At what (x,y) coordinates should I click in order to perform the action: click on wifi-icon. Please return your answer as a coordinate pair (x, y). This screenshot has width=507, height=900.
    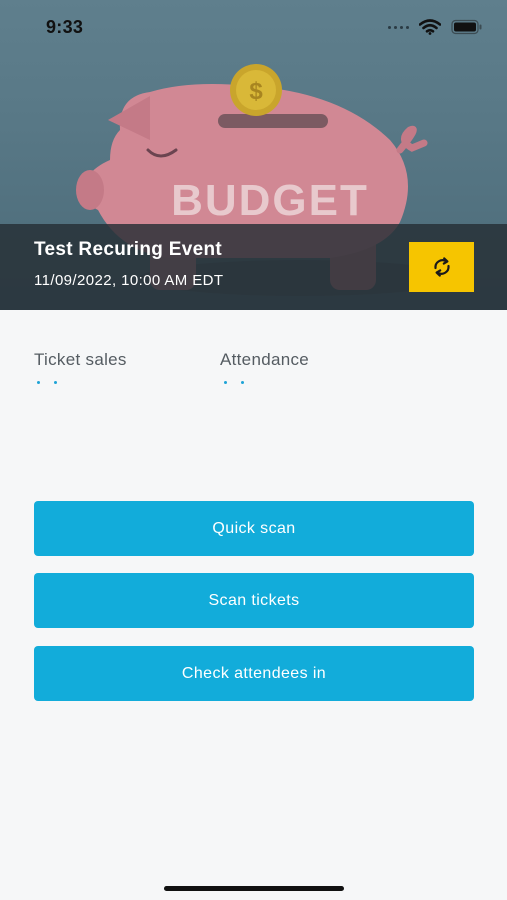
    Looking at the image, I should click on (430, 27).